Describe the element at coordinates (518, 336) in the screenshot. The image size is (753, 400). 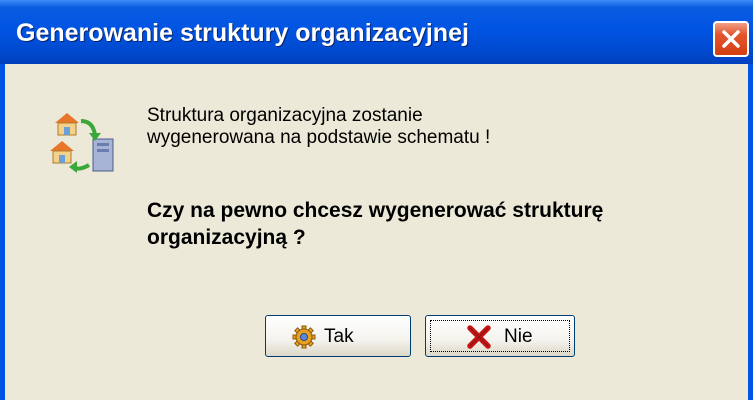
I see `no-button-label: Nie` at that location.